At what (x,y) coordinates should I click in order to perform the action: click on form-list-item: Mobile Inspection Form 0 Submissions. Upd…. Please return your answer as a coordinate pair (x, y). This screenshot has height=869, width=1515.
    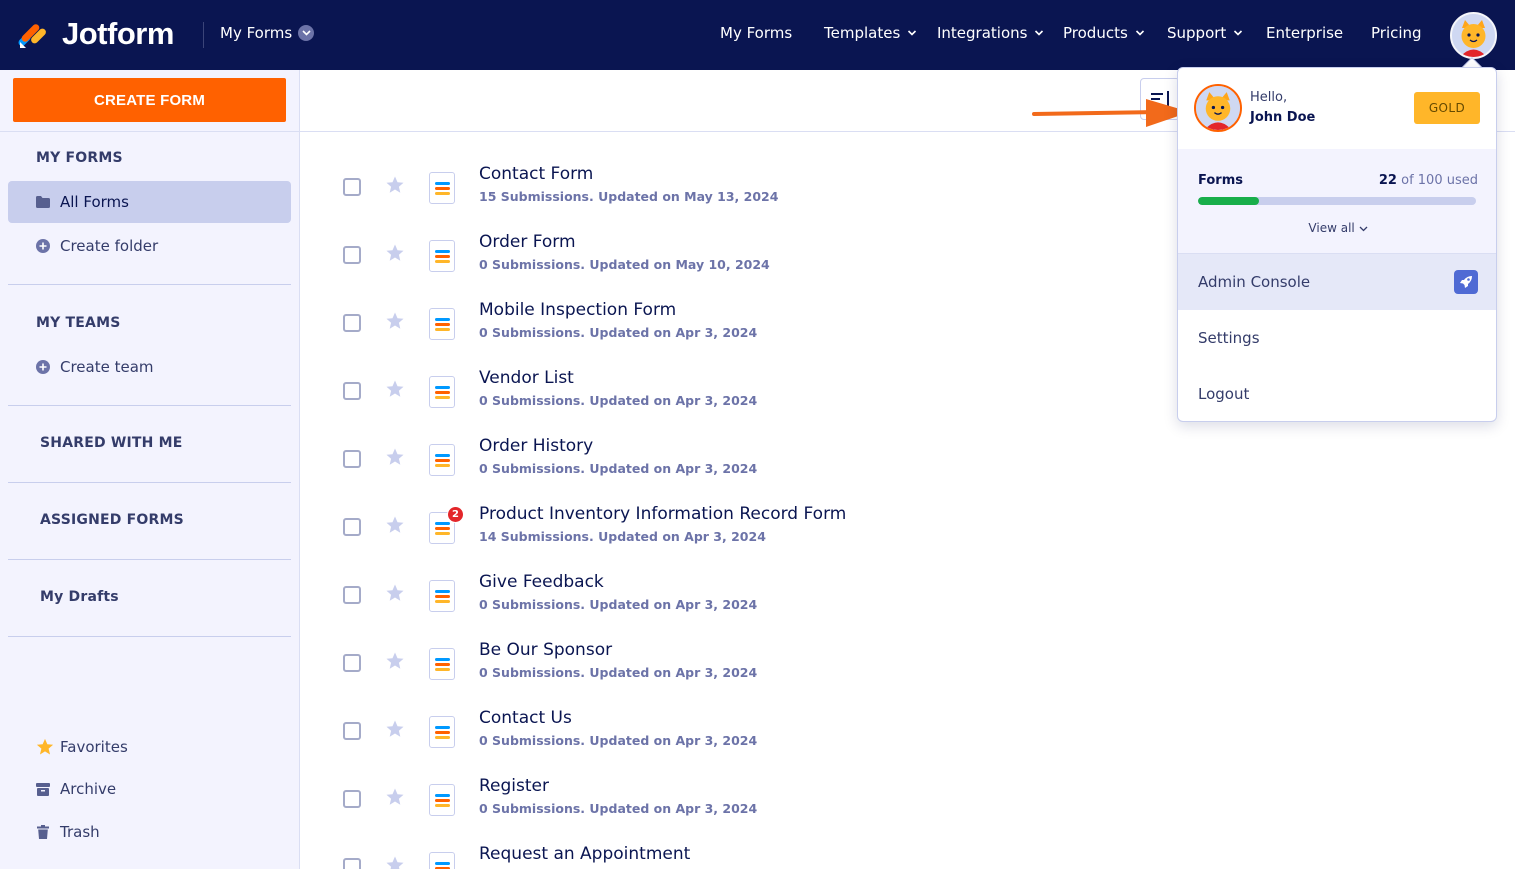
    Looking at the image, I should click on (730, 334).